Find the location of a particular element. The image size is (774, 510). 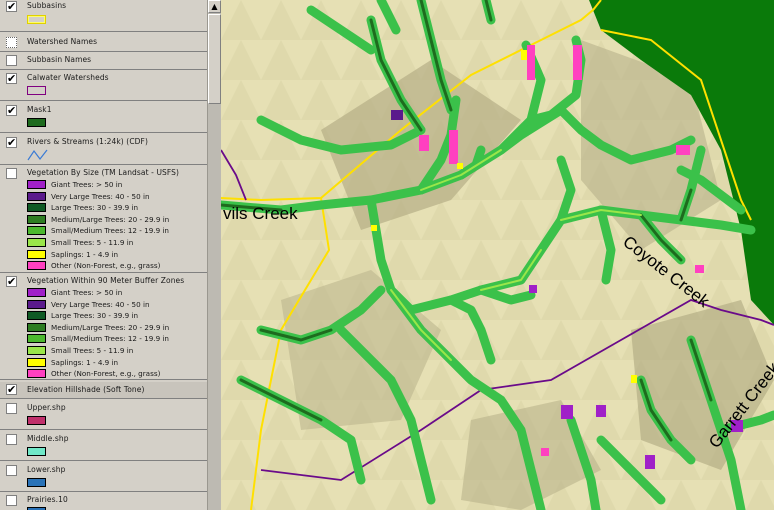

layer-elevation-hillshade: ✔ Elevation Hillshade (Soft Tone) is located at coordinates (103, 390).